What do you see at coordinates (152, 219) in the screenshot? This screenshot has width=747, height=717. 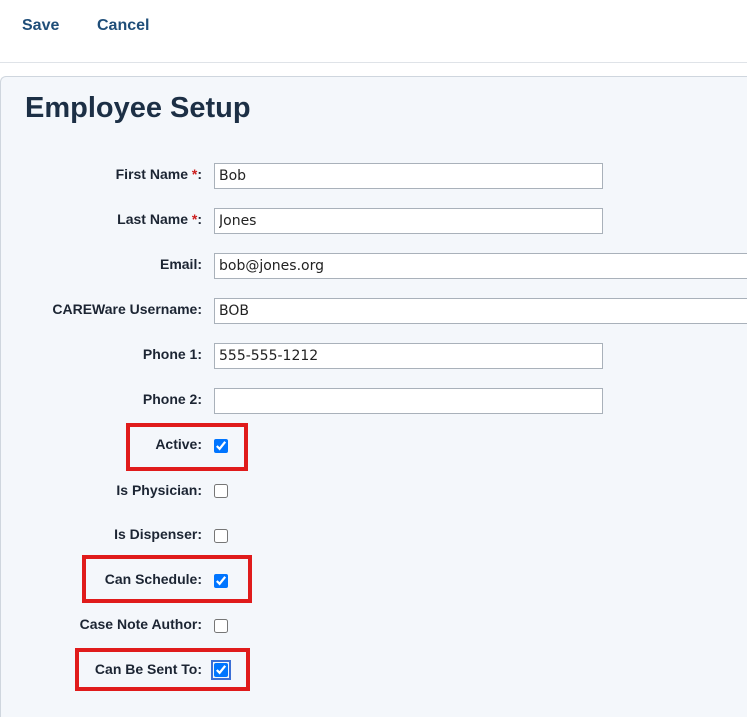 I see `last-name-label-text: Last Name` at bounding box center [152, 219].